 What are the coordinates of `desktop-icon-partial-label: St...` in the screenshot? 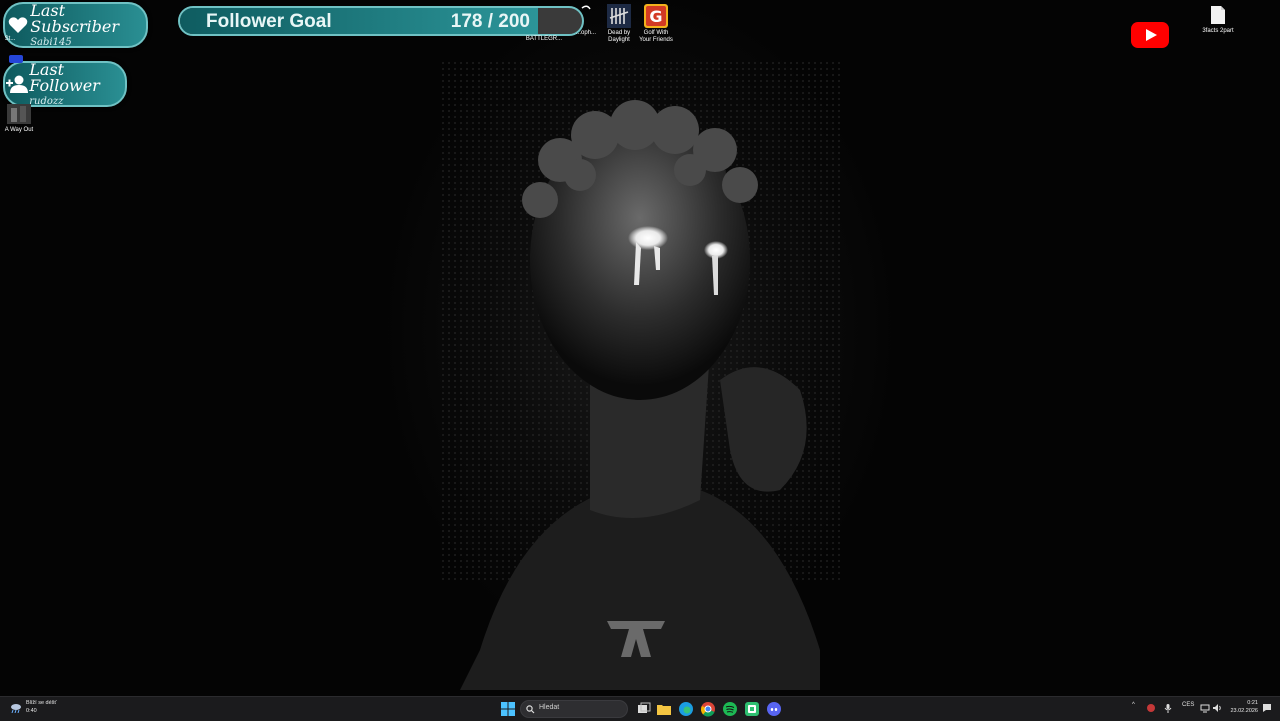 It's located at (10, 39).